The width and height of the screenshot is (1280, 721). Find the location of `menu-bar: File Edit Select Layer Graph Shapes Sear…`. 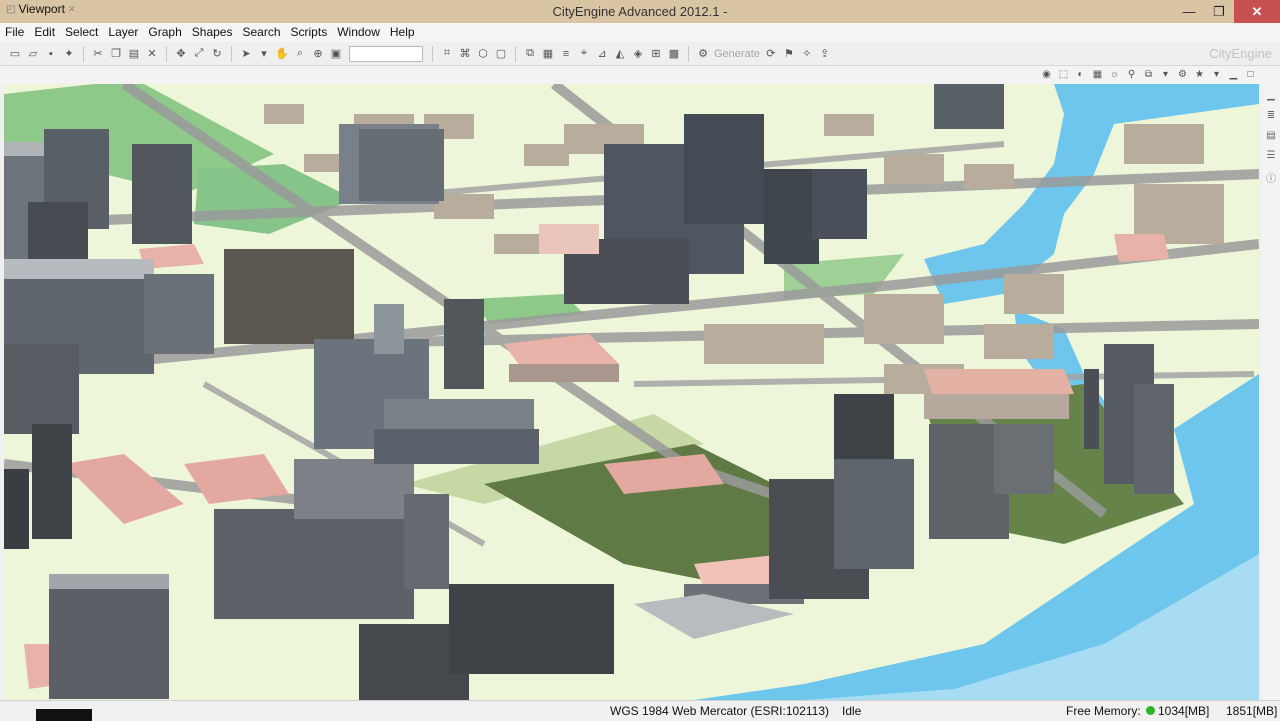

menu-bar: File Edit Select Layer Graph Shapes Sear… is located at coordinates (640, 32).